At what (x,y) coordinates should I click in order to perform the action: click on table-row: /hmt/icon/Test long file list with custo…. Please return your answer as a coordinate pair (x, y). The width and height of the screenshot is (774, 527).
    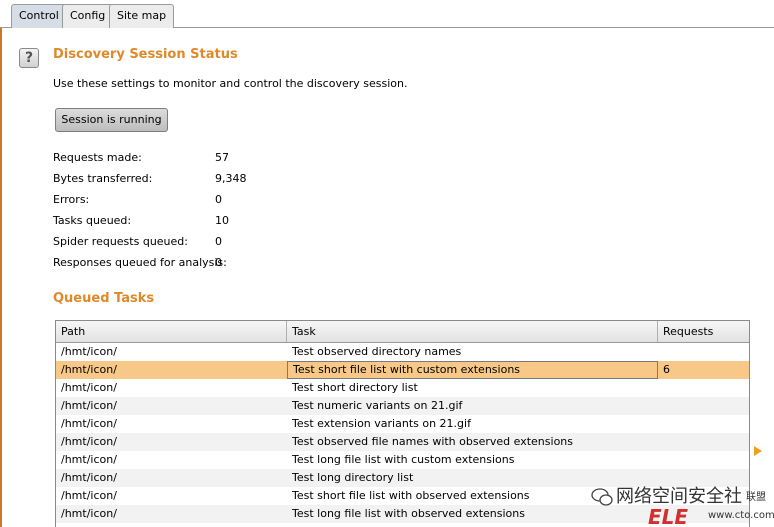
    Looking at the image, I should click on (402, 460).